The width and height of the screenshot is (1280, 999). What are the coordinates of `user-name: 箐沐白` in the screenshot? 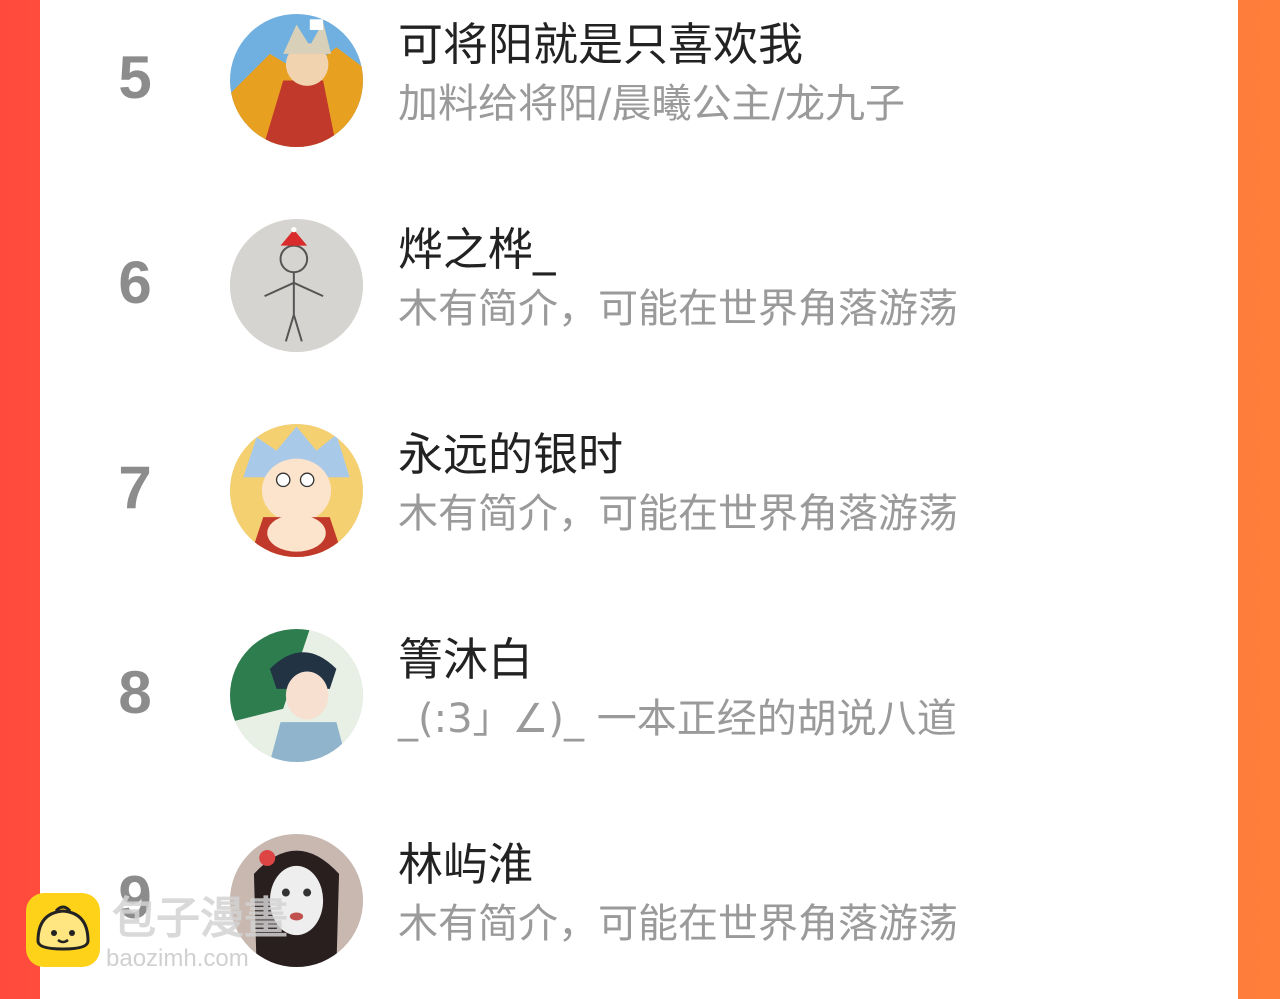 It's located at (465, 659).